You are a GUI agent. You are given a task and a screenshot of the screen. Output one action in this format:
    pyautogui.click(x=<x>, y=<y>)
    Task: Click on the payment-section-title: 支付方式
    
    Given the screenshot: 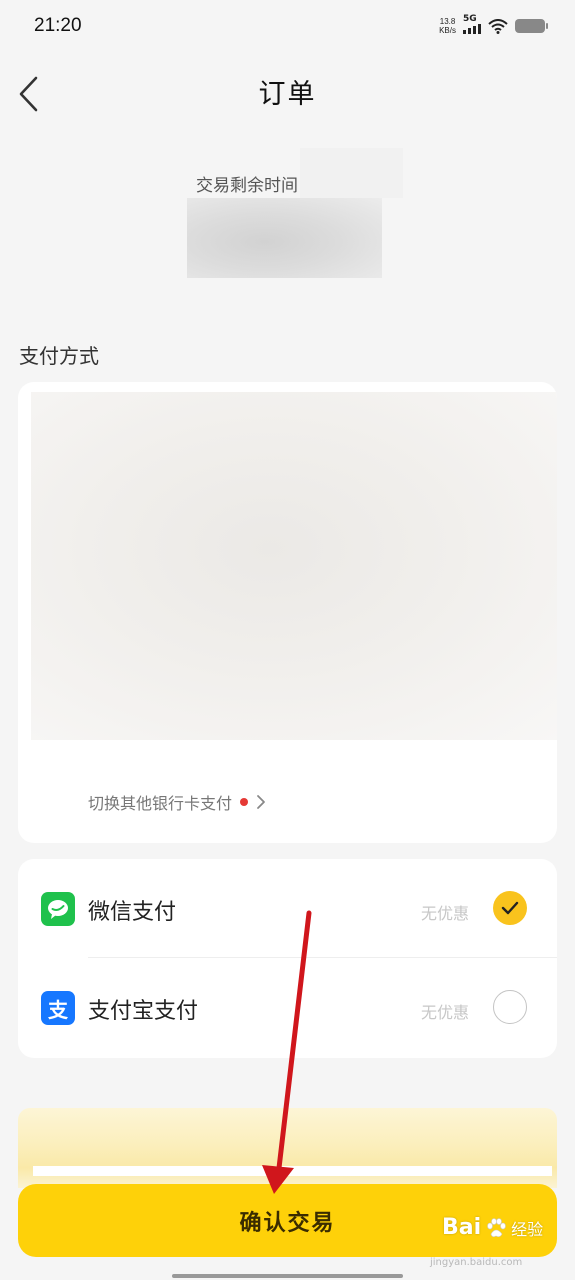 What is the action you would take?
    pyautogui.click(x=59, y=356)
    